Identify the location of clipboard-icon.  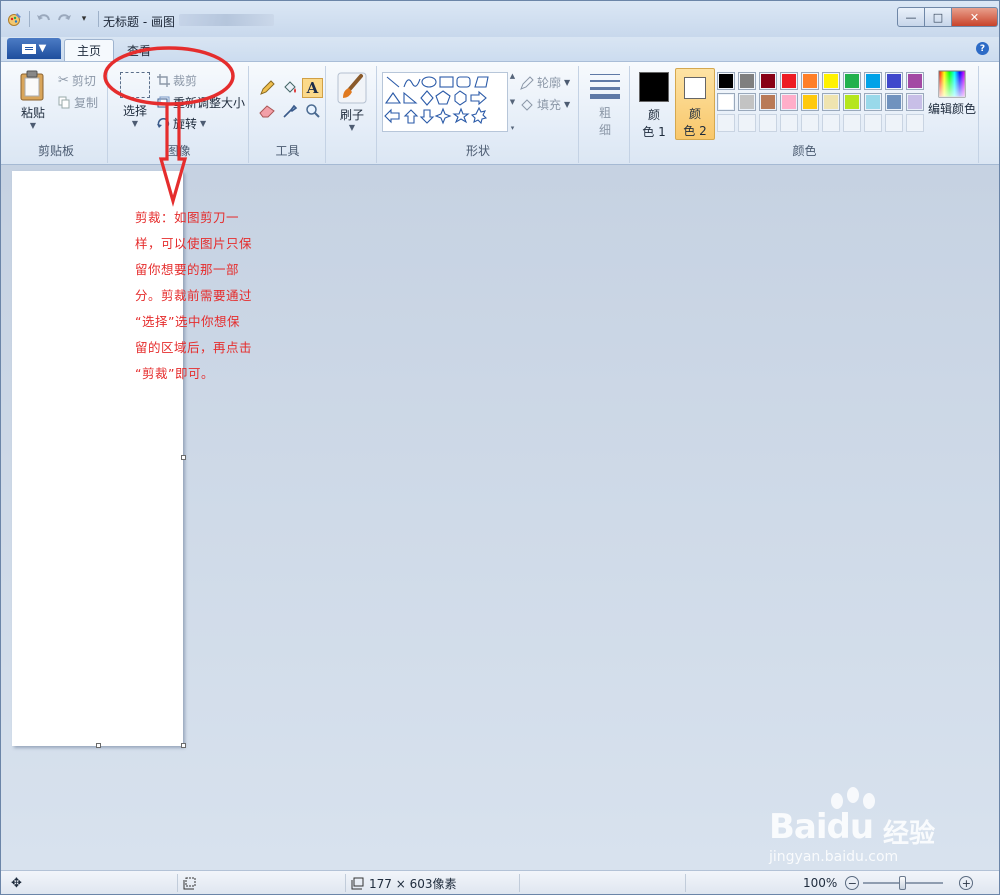
(32, 85).